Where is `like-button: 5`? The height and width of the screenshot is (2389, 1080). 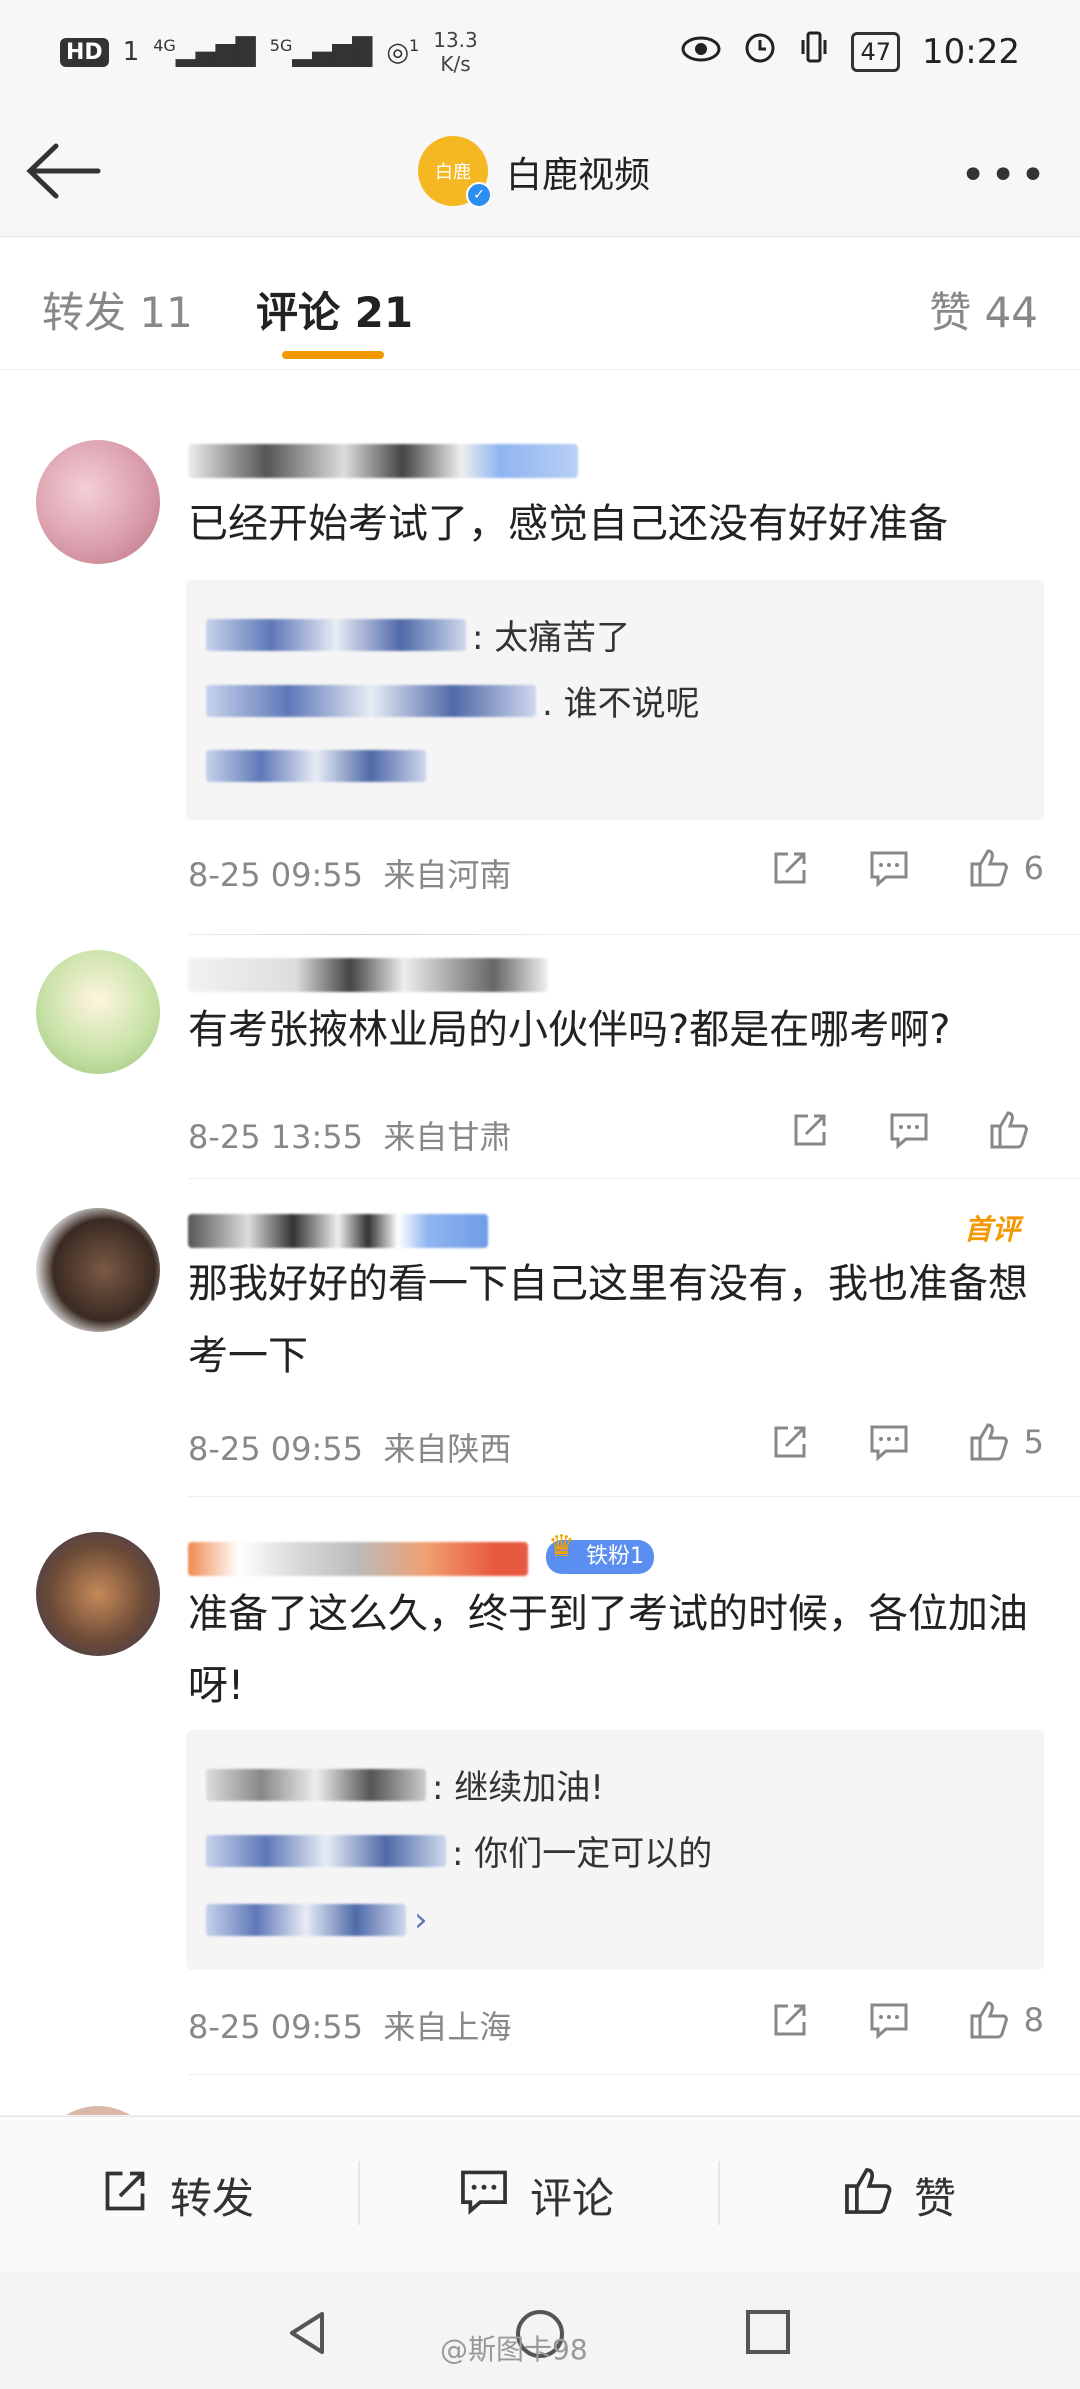
like-button: 5 is located at coordinates (1006, 1442).